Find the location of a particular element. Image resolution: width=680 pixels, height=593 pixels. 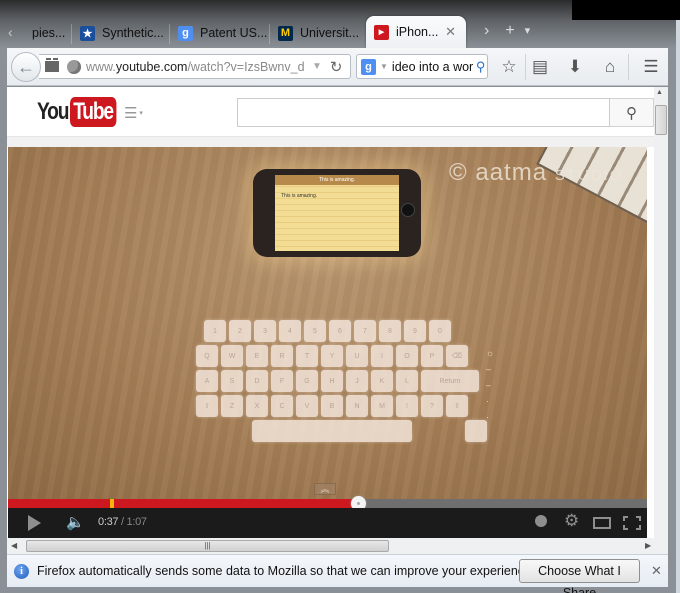

keyboard-key: M is located at coordinates (382, 406).